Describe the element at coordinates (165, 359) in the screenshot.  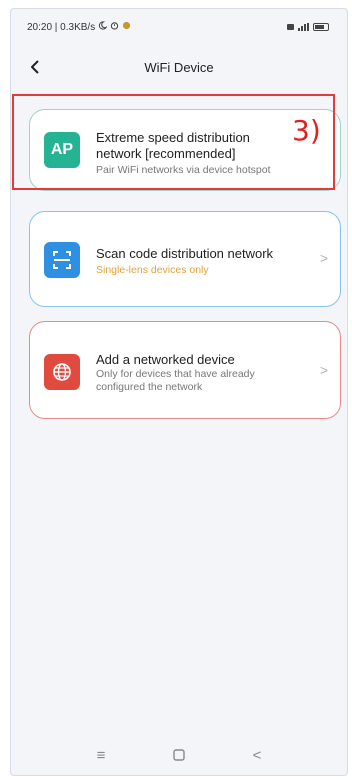
I see `add-card-title: Add a networked device` at that location.